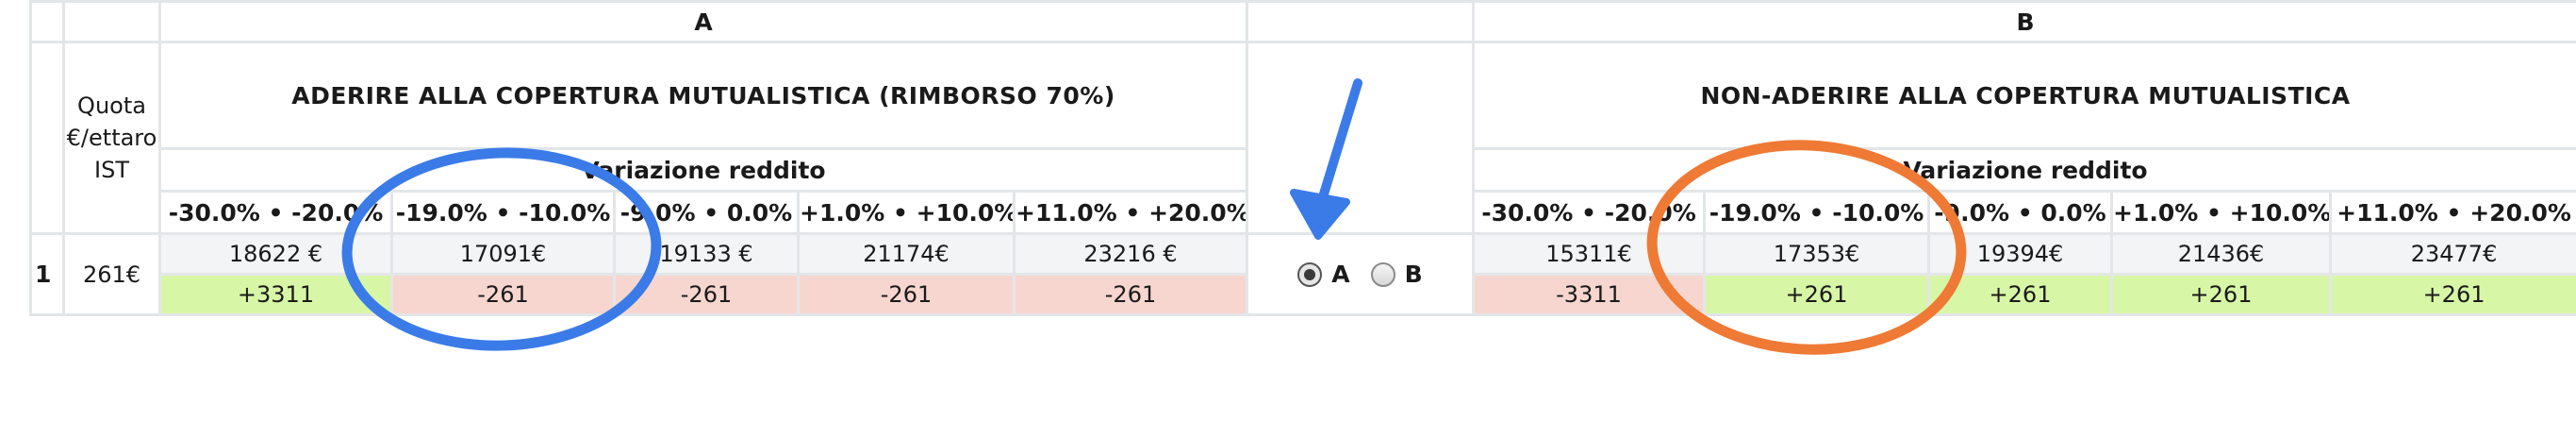  What do you see at coordinates (1589, 212) in the screenshot?
I see `b-range-1: -30.0% • -20.0%` at bounding box center [1589, 212].